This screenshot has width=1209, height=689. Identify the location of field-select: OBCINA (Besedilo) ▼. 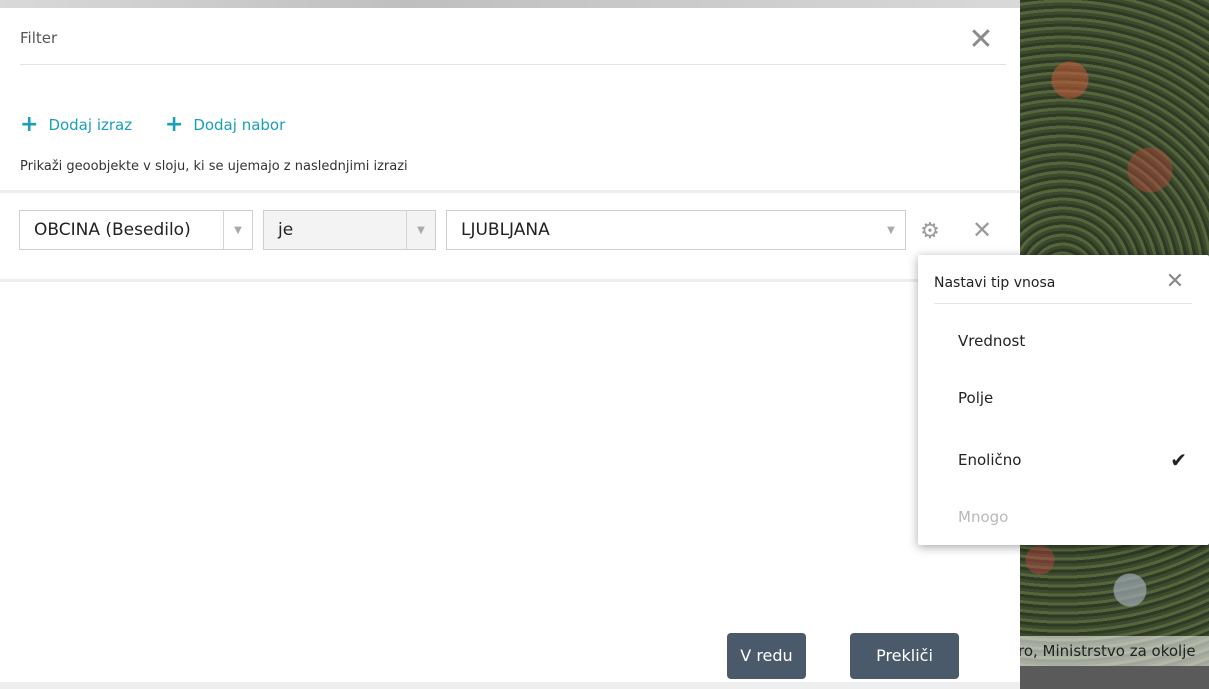
(136, 230).